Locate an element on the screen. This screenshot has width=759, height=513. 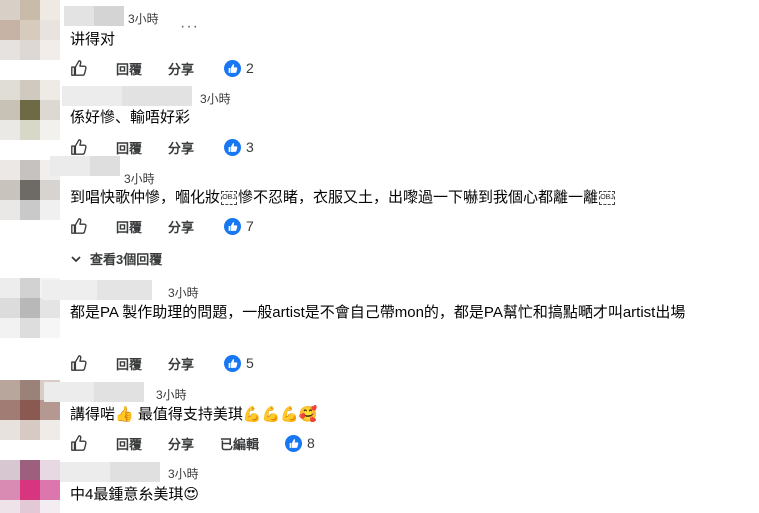
comment-text-part: 中4最鍾意糸美琪 is located at coordinates (127, 494).